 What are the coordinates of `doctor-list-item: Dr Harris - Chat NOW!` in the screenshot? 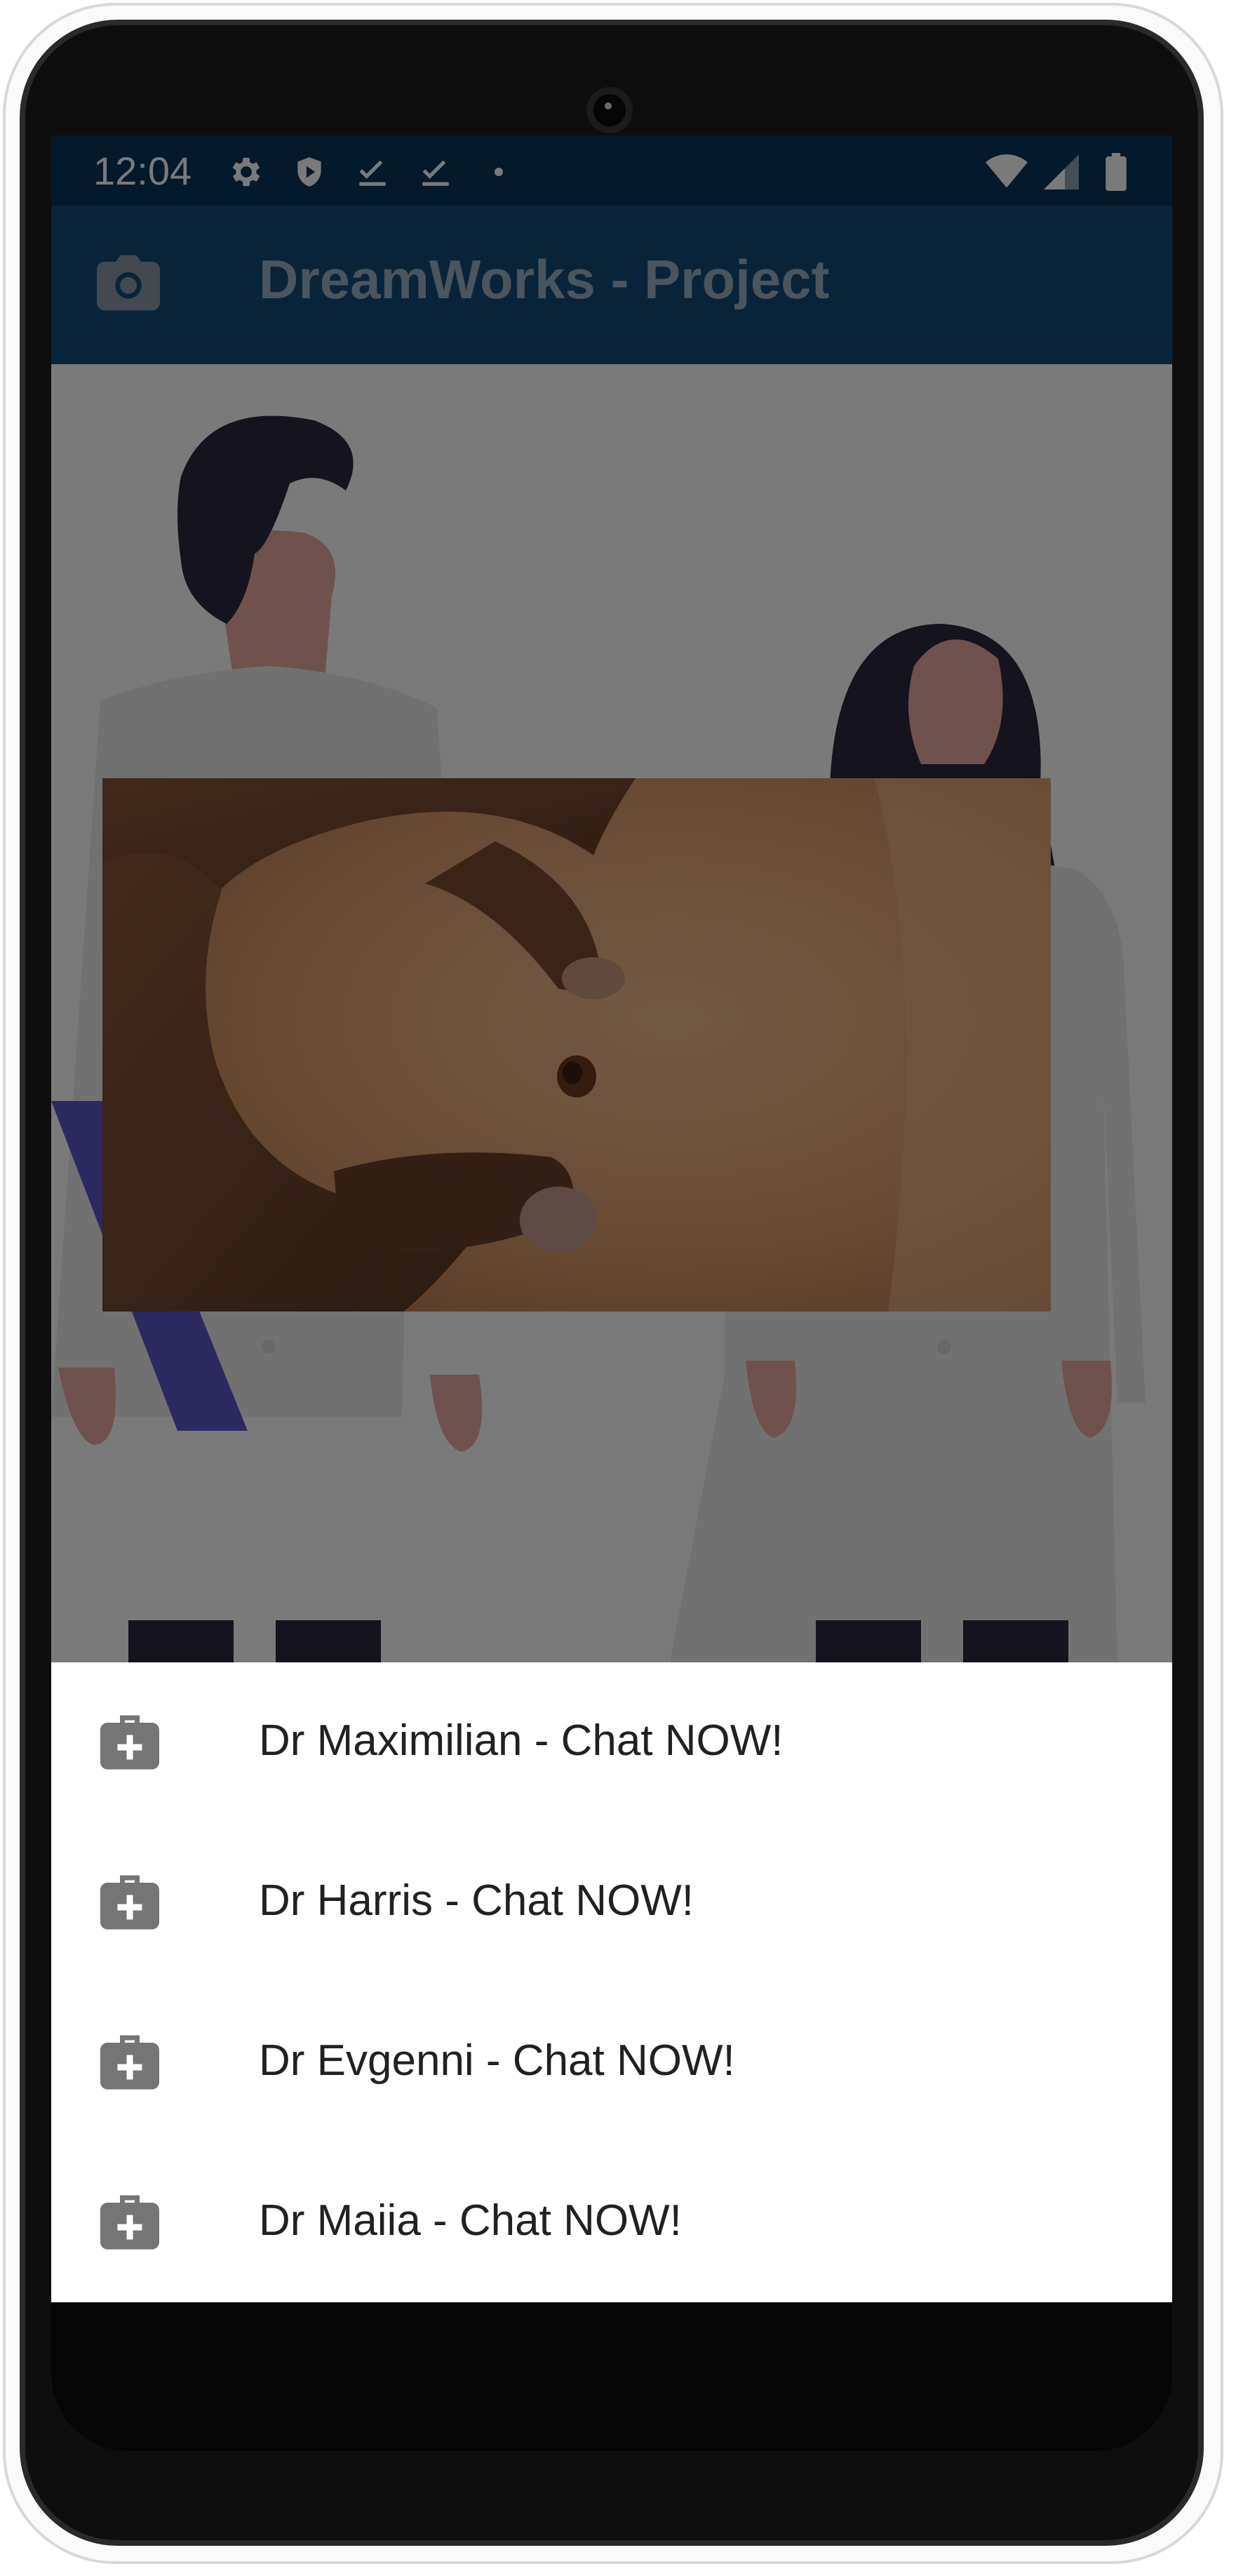 It's located at (611, 1902).